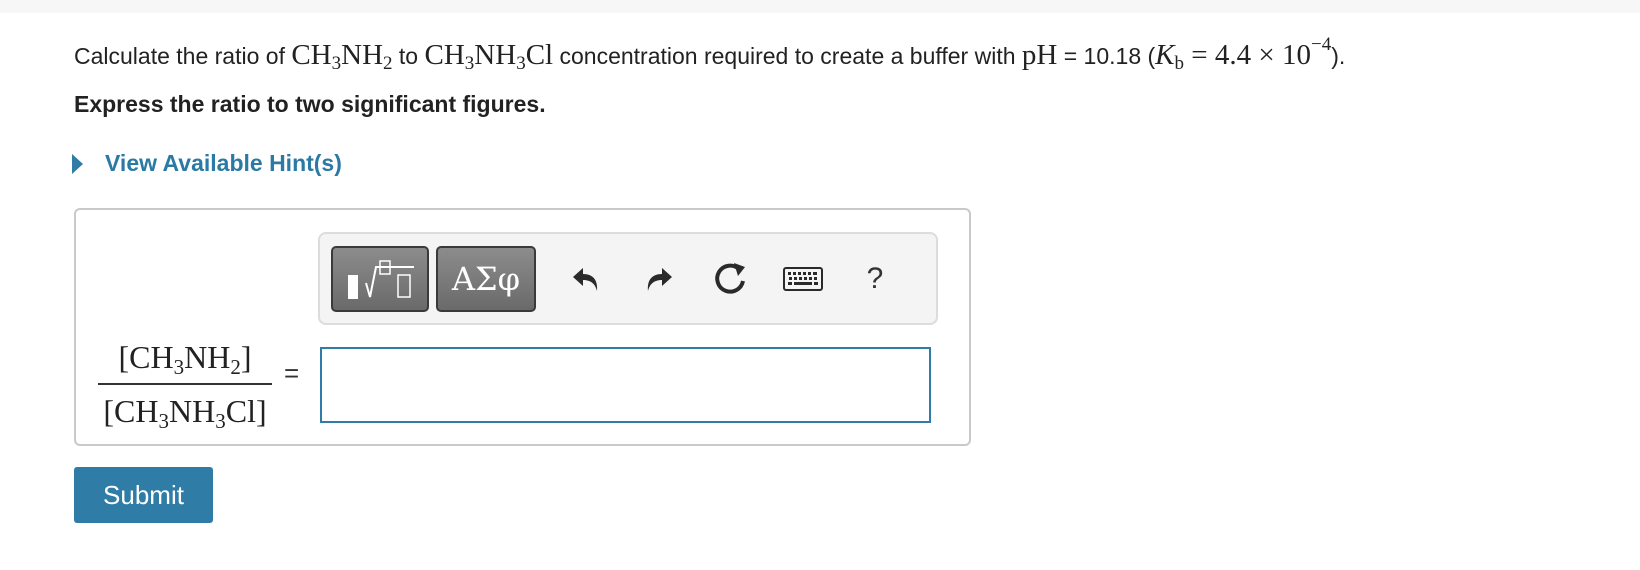  Describe the element at coordinates (408, 56) in the screenshot. I see `question-connector: to` at that location.